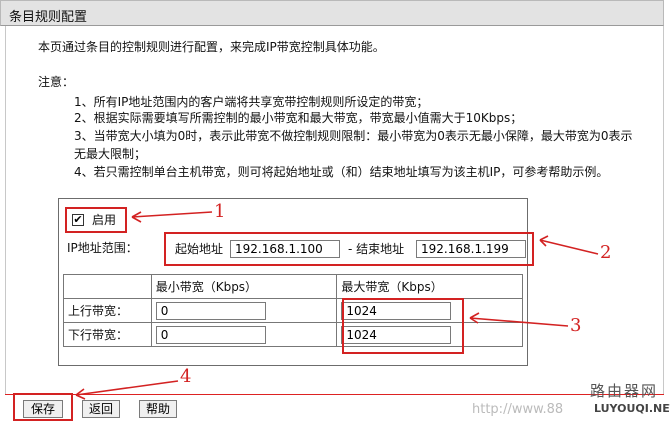 The width and height of the screenshot is (670, 424). I want to click on annotation-number-2: 2, so click(606, 252).